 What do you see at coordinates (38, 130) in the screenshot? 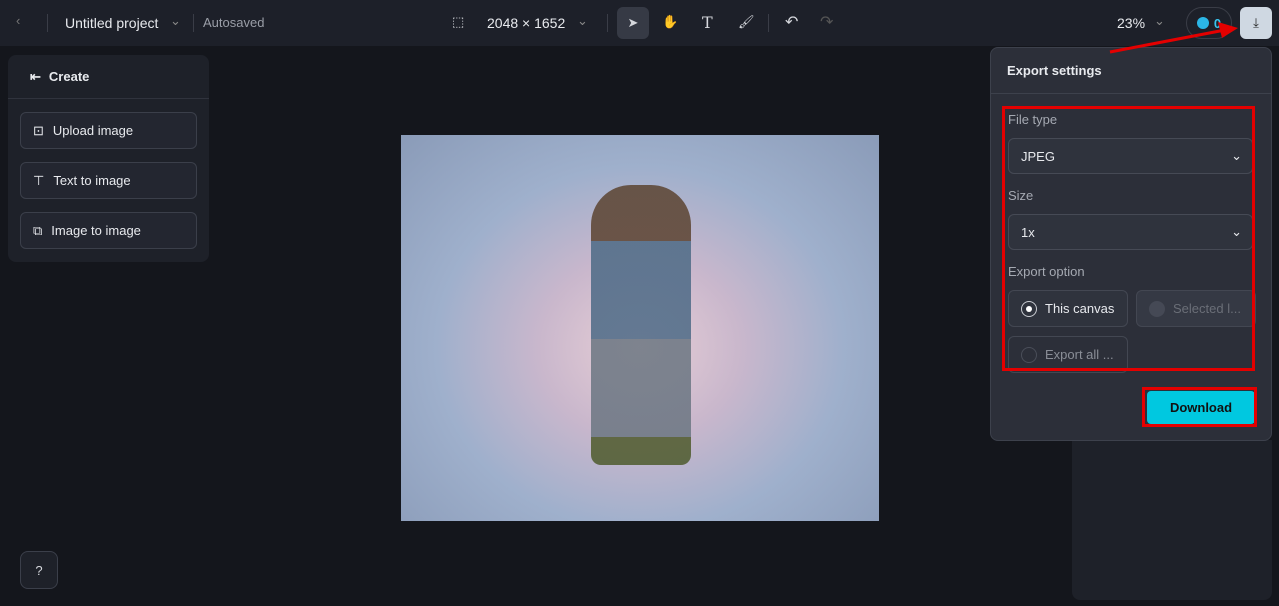
I see `upload-image-icon: ⊡` at bounding box center [38, 130].